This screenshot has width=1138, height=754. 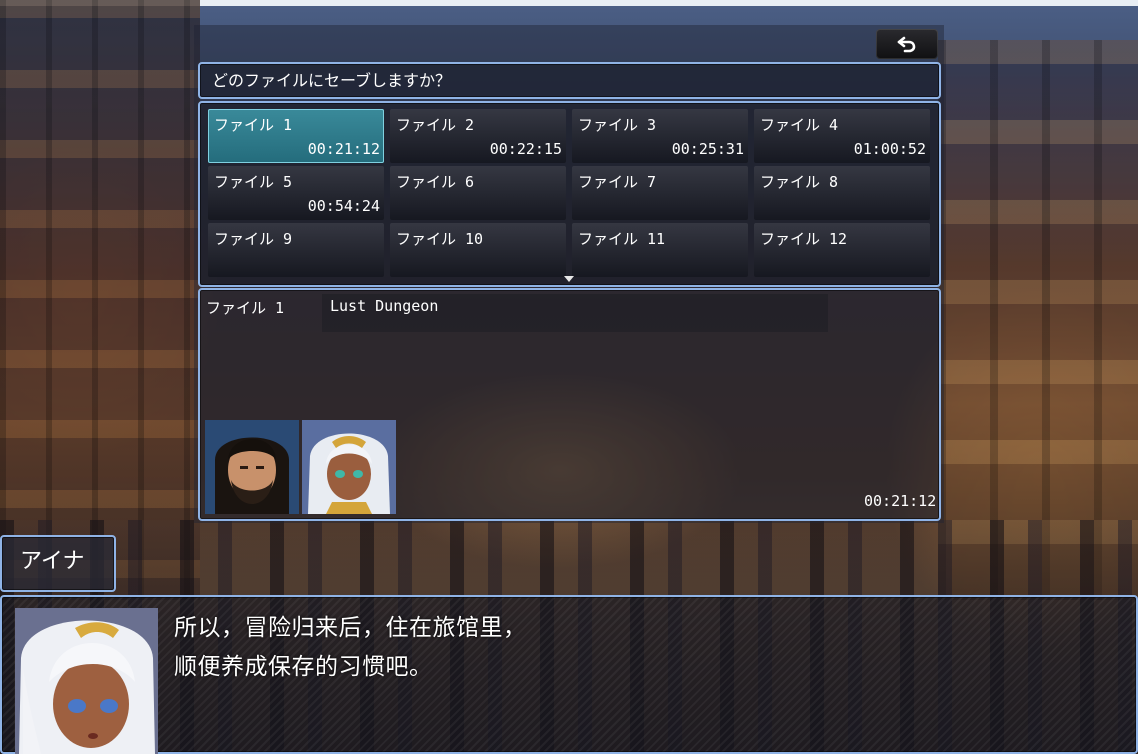 I want to click on party-face-male-warrior, so click(x=252, y=467).